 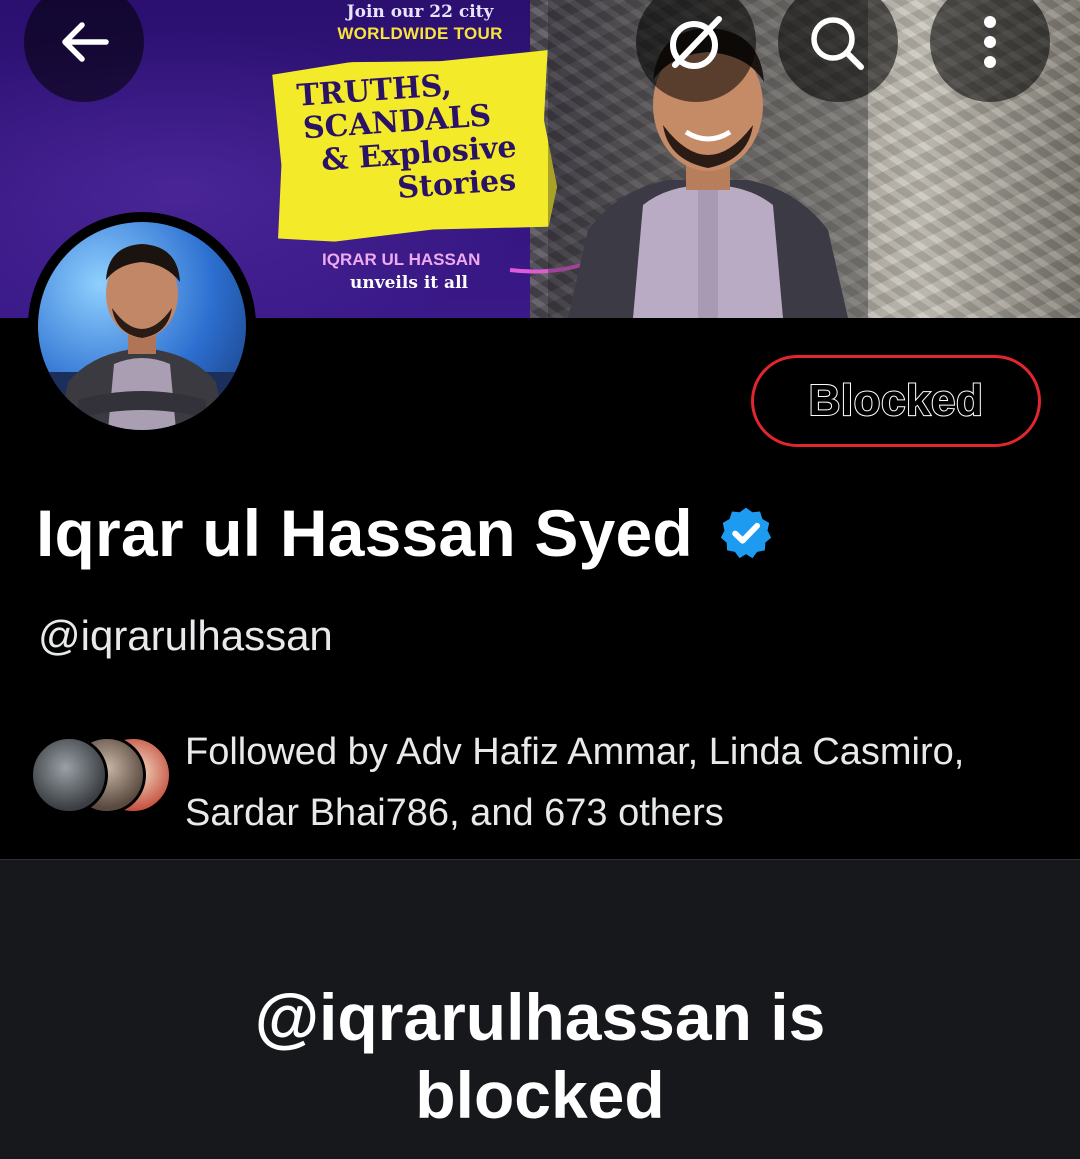 I want to click on banner-byline-tagline: unveils it all, so click(x=409, y=283).